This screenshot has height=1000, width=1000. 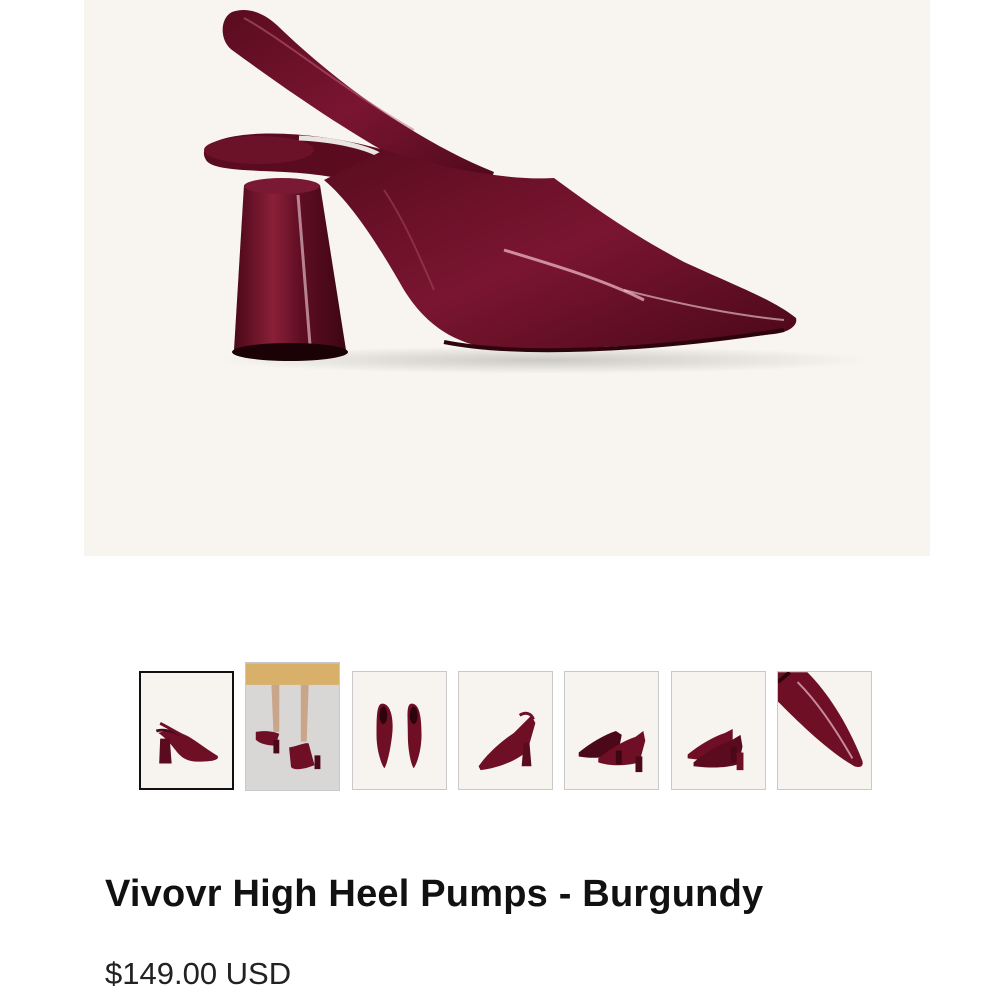 What do you see at coordinates (507, 741) in the screenshot?
I see `shoe-inner-side-image` at bounding box center [507, 741].